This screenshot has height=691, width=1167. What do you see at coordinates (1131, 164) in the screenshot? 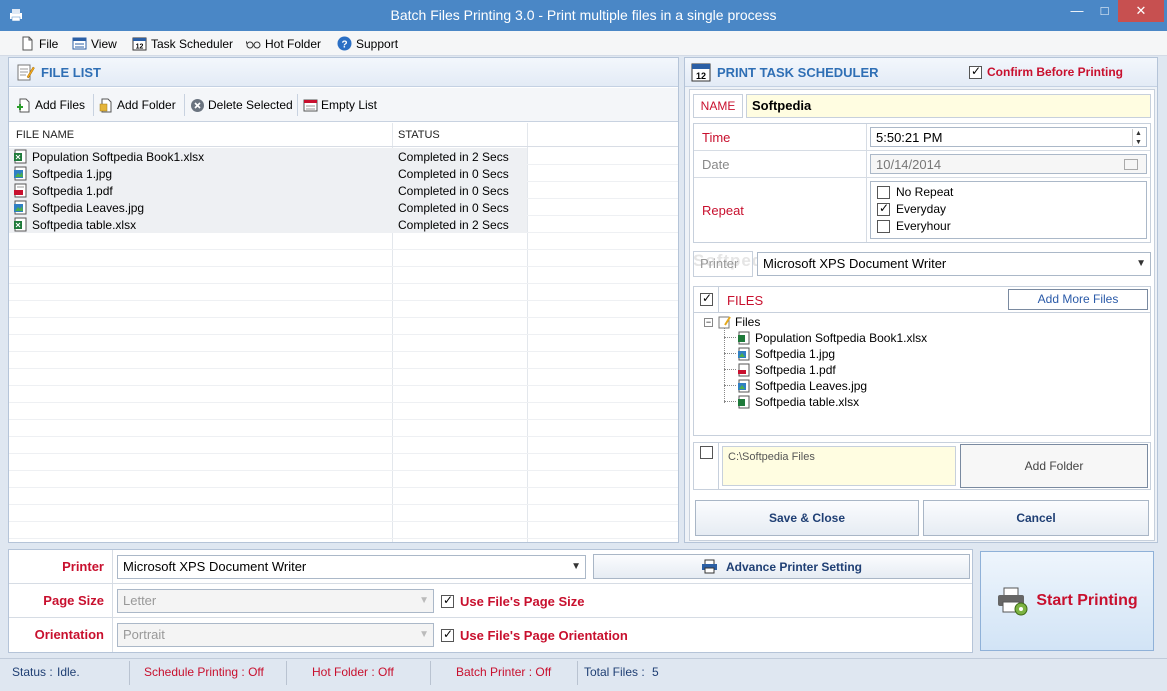
I see `date-picker-icon` at bounding box center [1131, 164].